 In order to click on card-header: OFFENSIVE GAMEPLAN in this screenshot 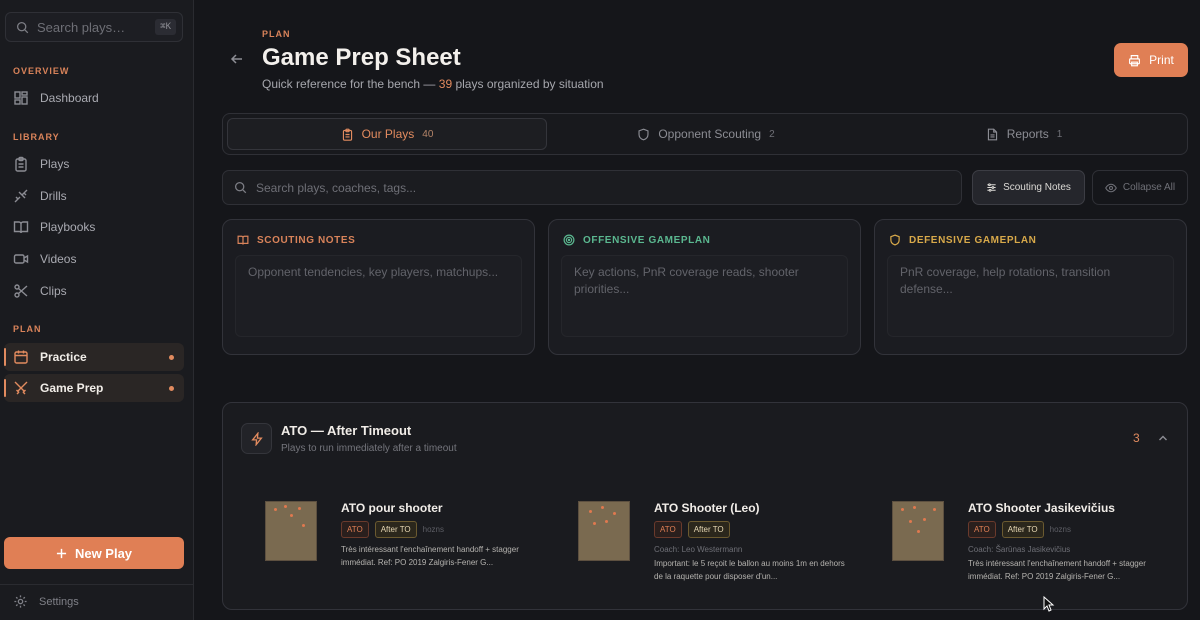, I will do `click(704, 240)`.